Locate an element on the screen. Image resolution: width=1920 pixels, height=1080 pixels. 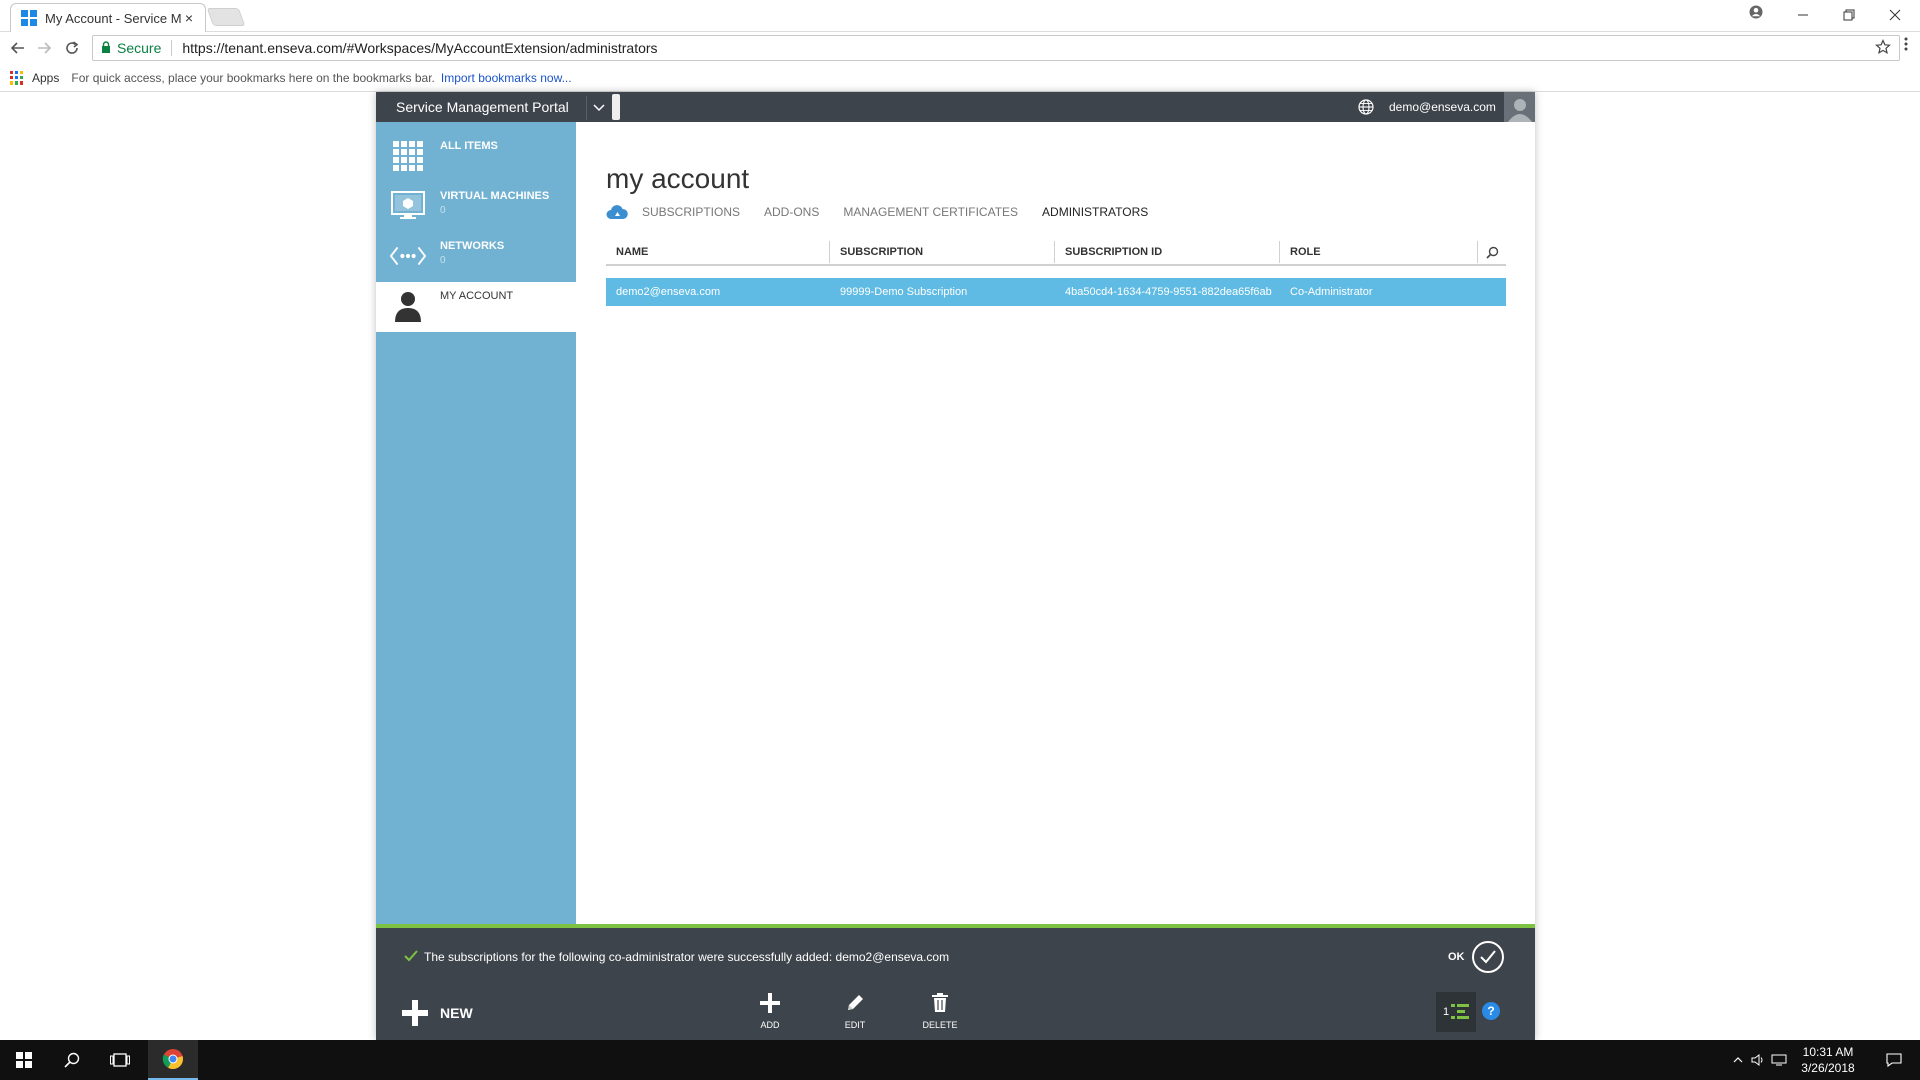
speaker-icon is located at coordinates (1758, 1060).